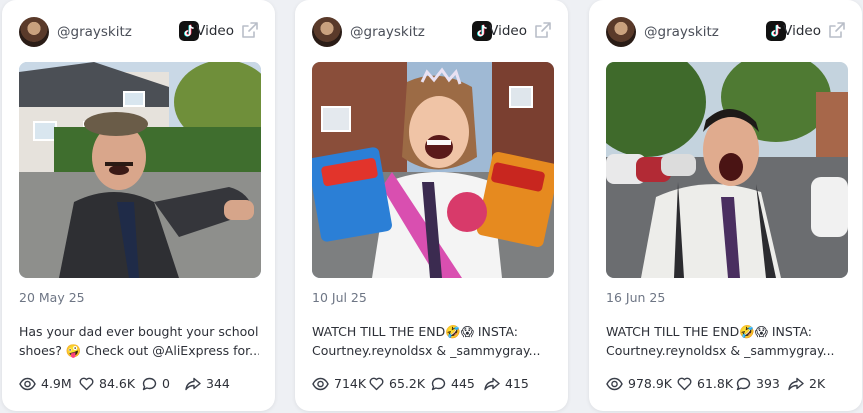 The width and height of the screenshot is (863, 413). I want to click on comments-stat: 445, so click(453, 383).